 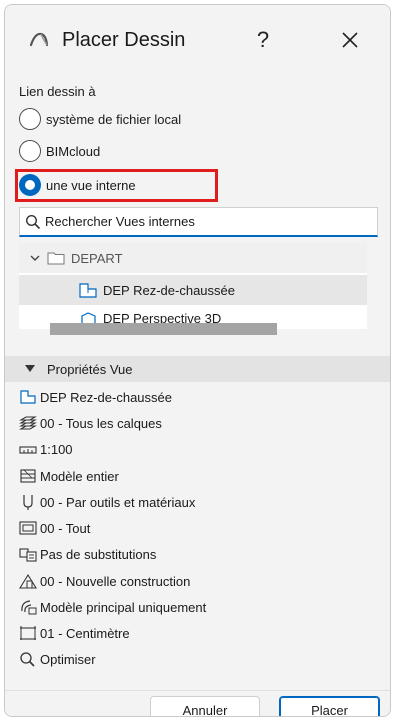 I want to click on radio-label: BIMcloud, so click(x=73, y=151).